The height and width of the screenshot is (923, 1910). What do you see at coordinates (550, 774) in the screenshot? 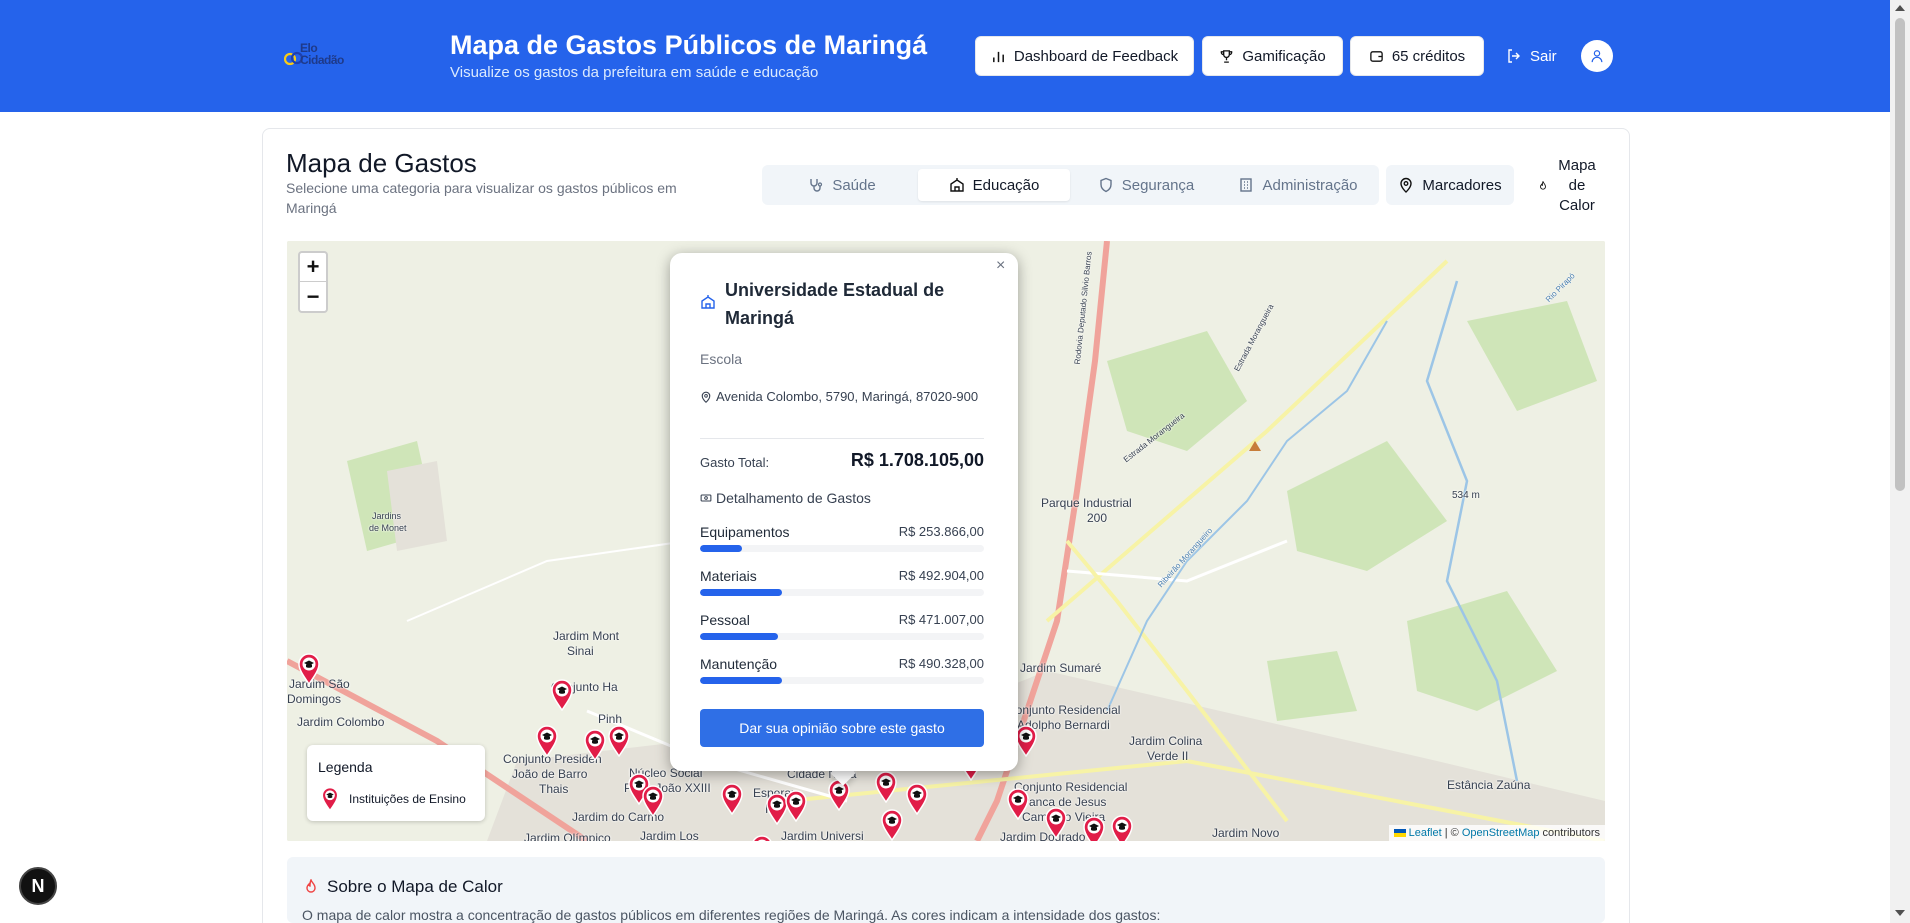
I see `map-label: João de Barro` at bounding box center [550, 774].